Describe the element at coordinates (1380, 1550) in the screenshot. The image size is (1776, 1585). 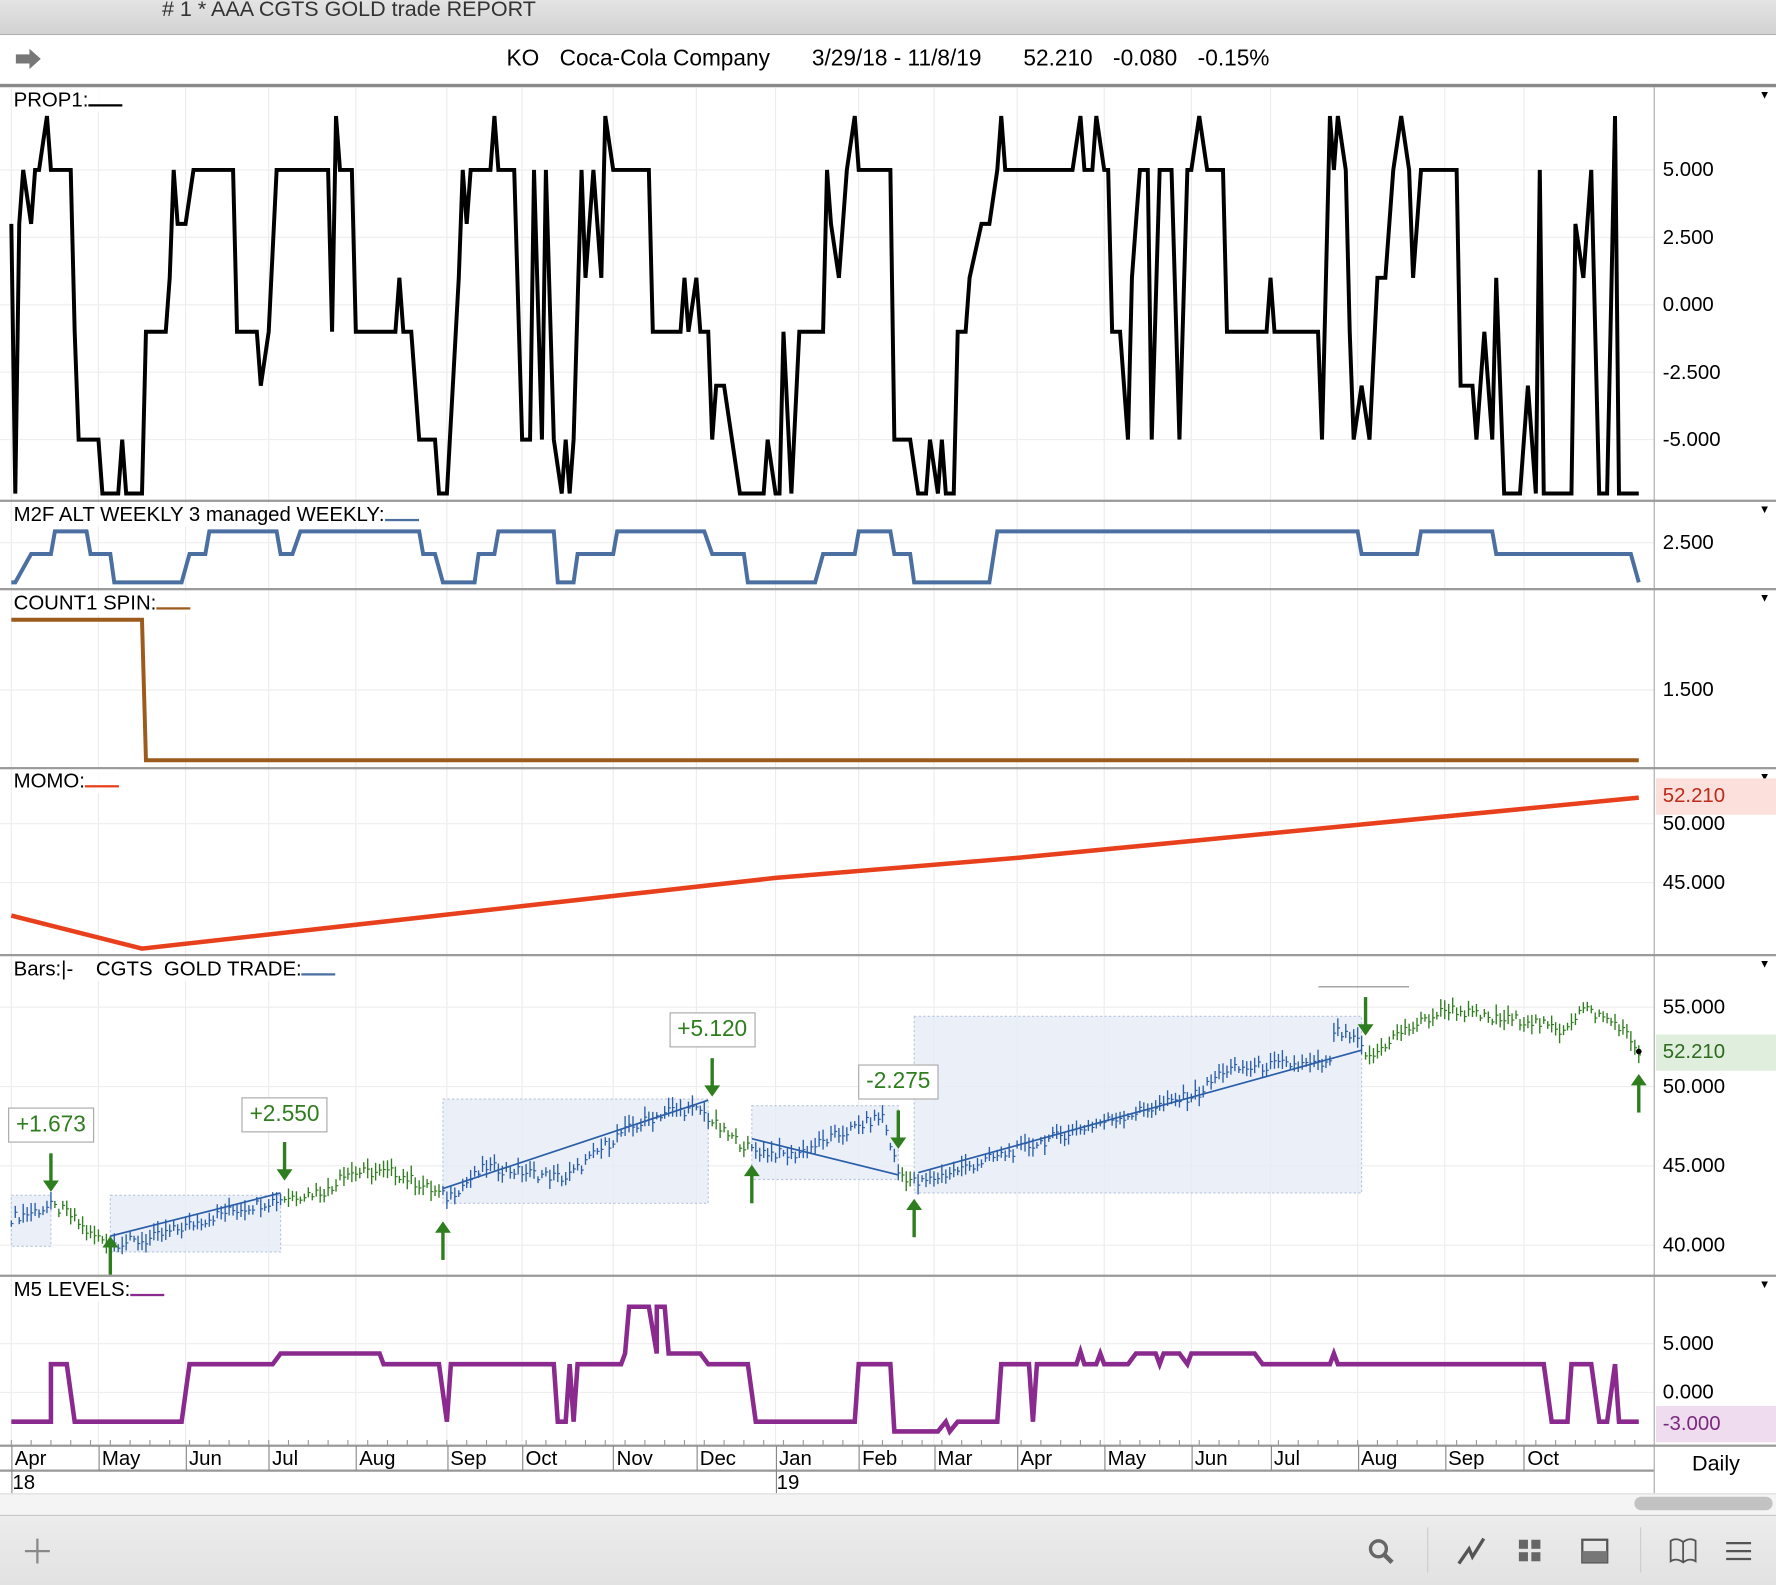
I see `search-icon` at that location.